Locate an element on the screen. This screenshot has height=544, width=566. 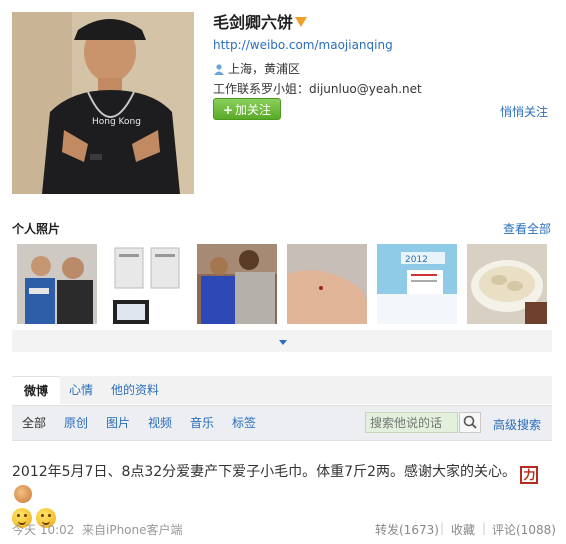
profile-name: 毛剑卿六饼 is located at coordinates (260, 21).